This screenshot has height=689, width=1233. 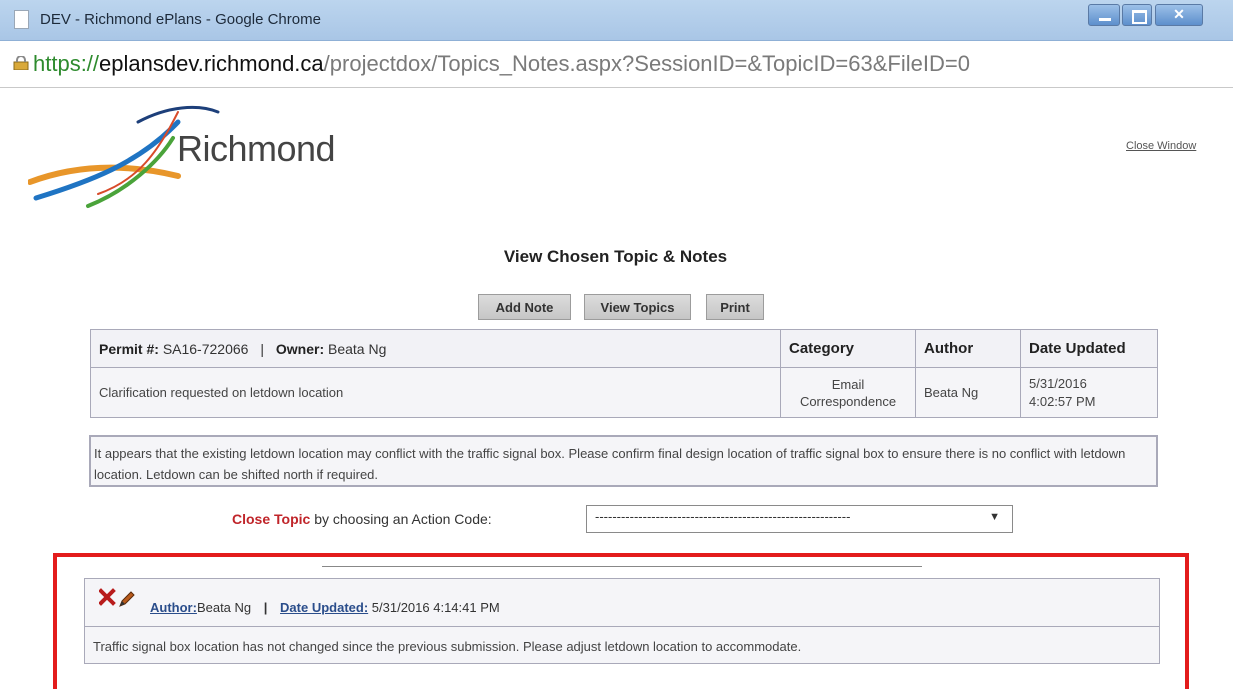 What do you see at coordinates (205, 348) in the screenshot?
I see `permit-number: SA16-722066` at bounding box center [205, 348].